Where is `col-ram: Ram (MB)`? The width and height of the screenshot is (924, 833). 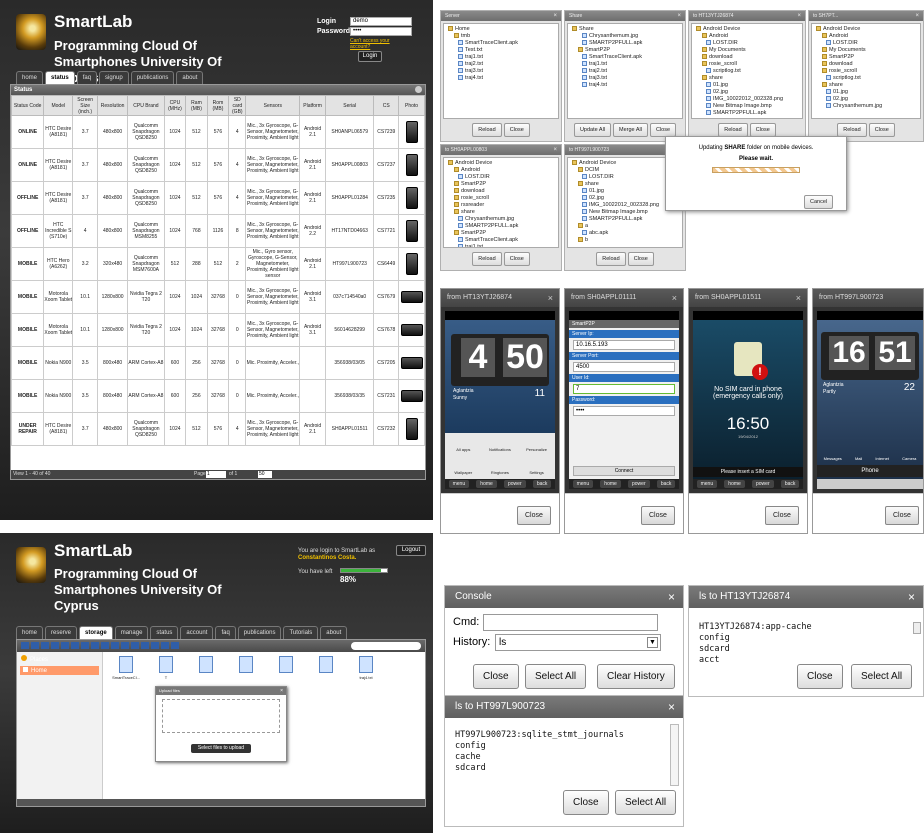 col-ram: Ram (MB) is located at coordinates (196, 105).